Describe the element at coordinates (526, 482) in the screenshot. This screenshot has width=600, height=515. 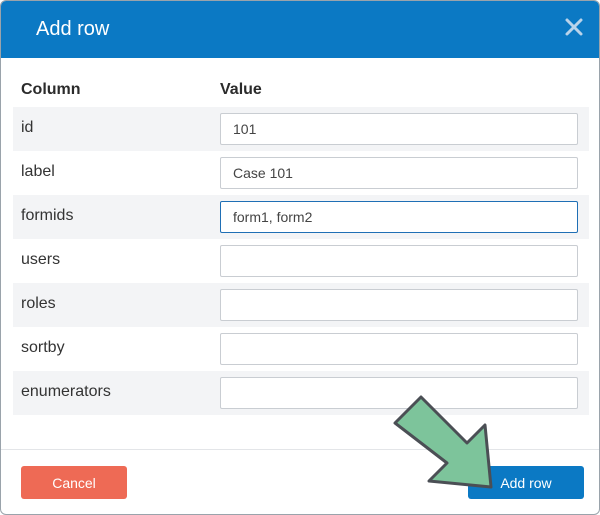
I see `add-row-button: Add row` at that location.